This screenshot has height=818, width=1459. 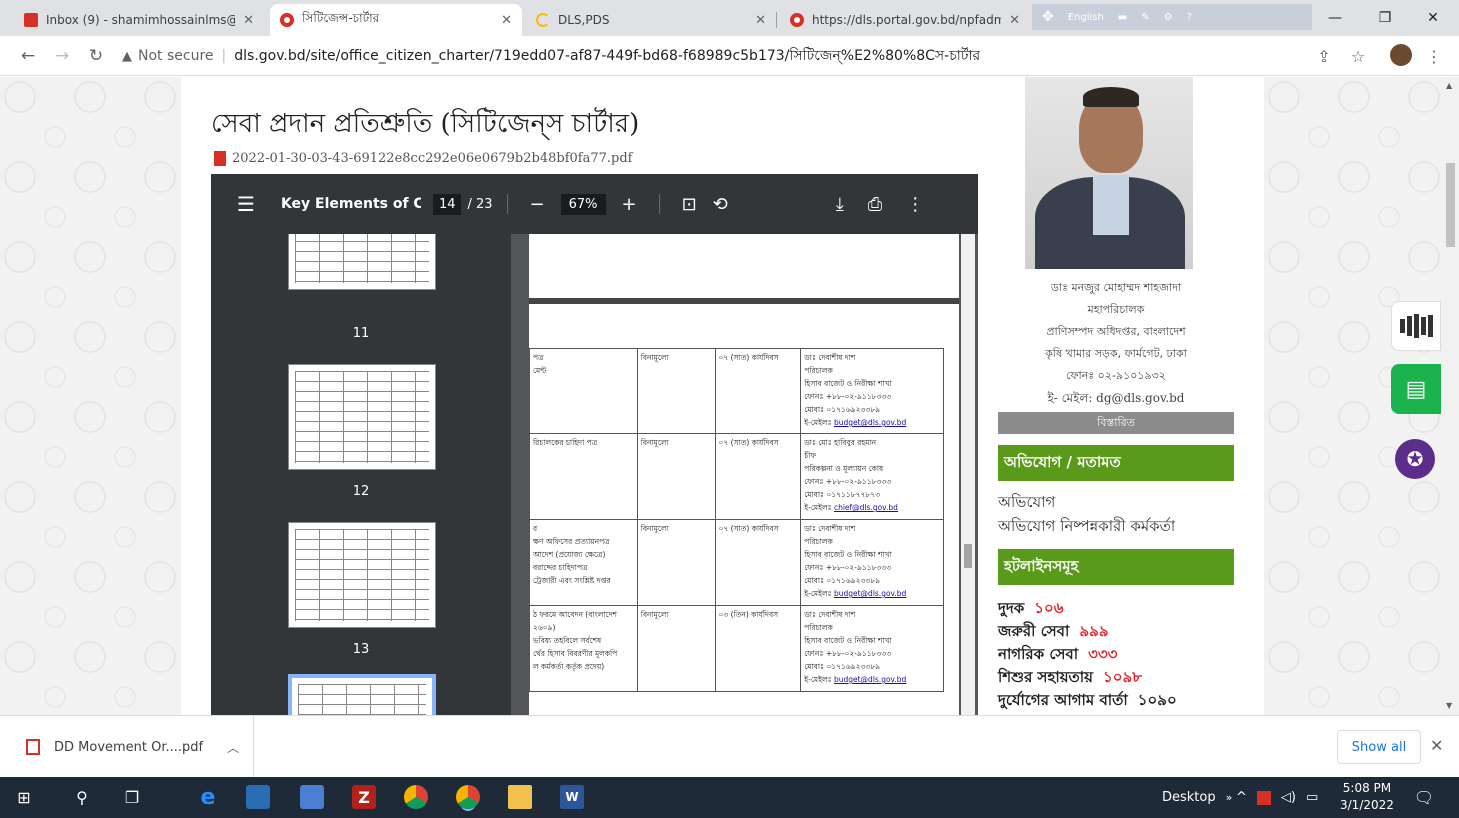 What do you see at coordinates (1122, 677) in the screenshot?
I see `hotline-number: ১০৯৮` at bounding box center [1122, 677].